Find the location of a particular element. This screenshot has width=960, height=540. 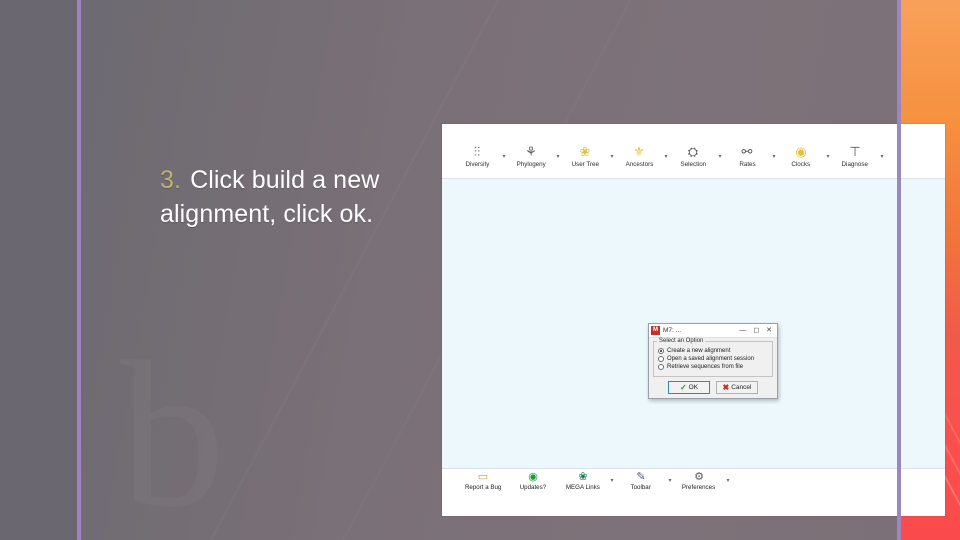

checkmark-icon: ✓ is located at coordinates (683, 387).